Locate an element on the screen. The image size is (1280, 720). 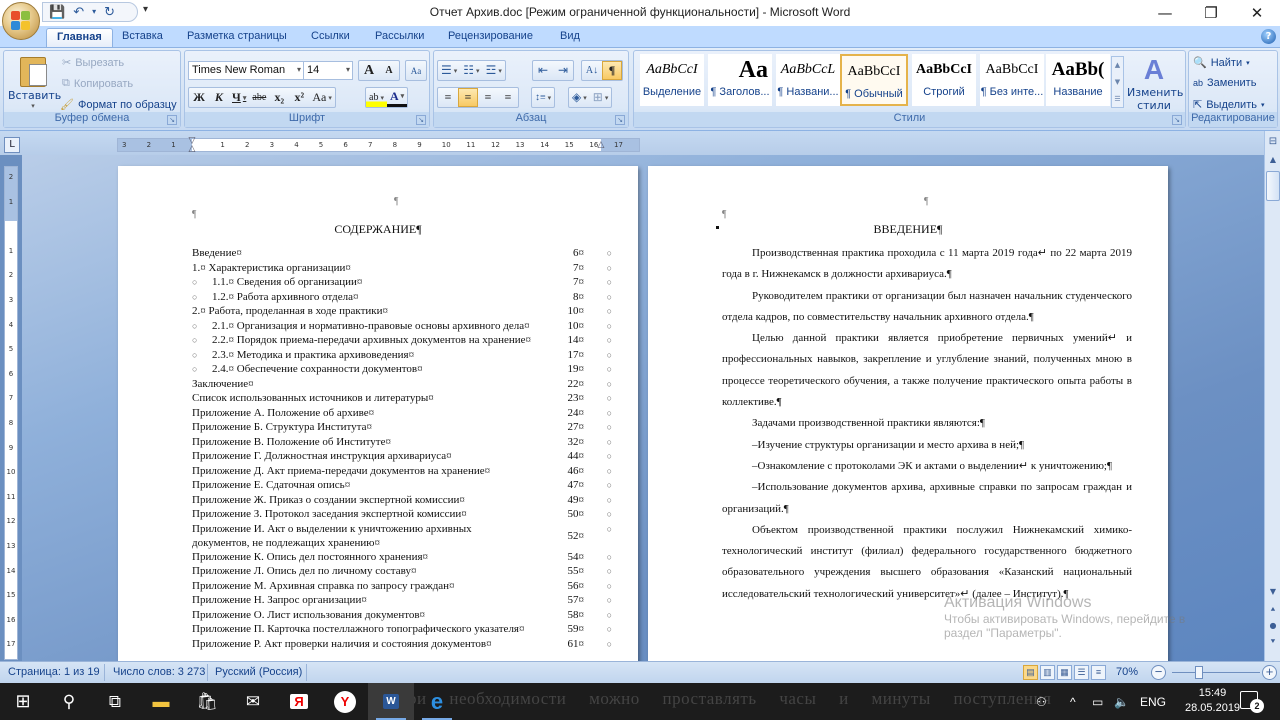
task-view-button: ⧉ is located at coordinates (115, 701).